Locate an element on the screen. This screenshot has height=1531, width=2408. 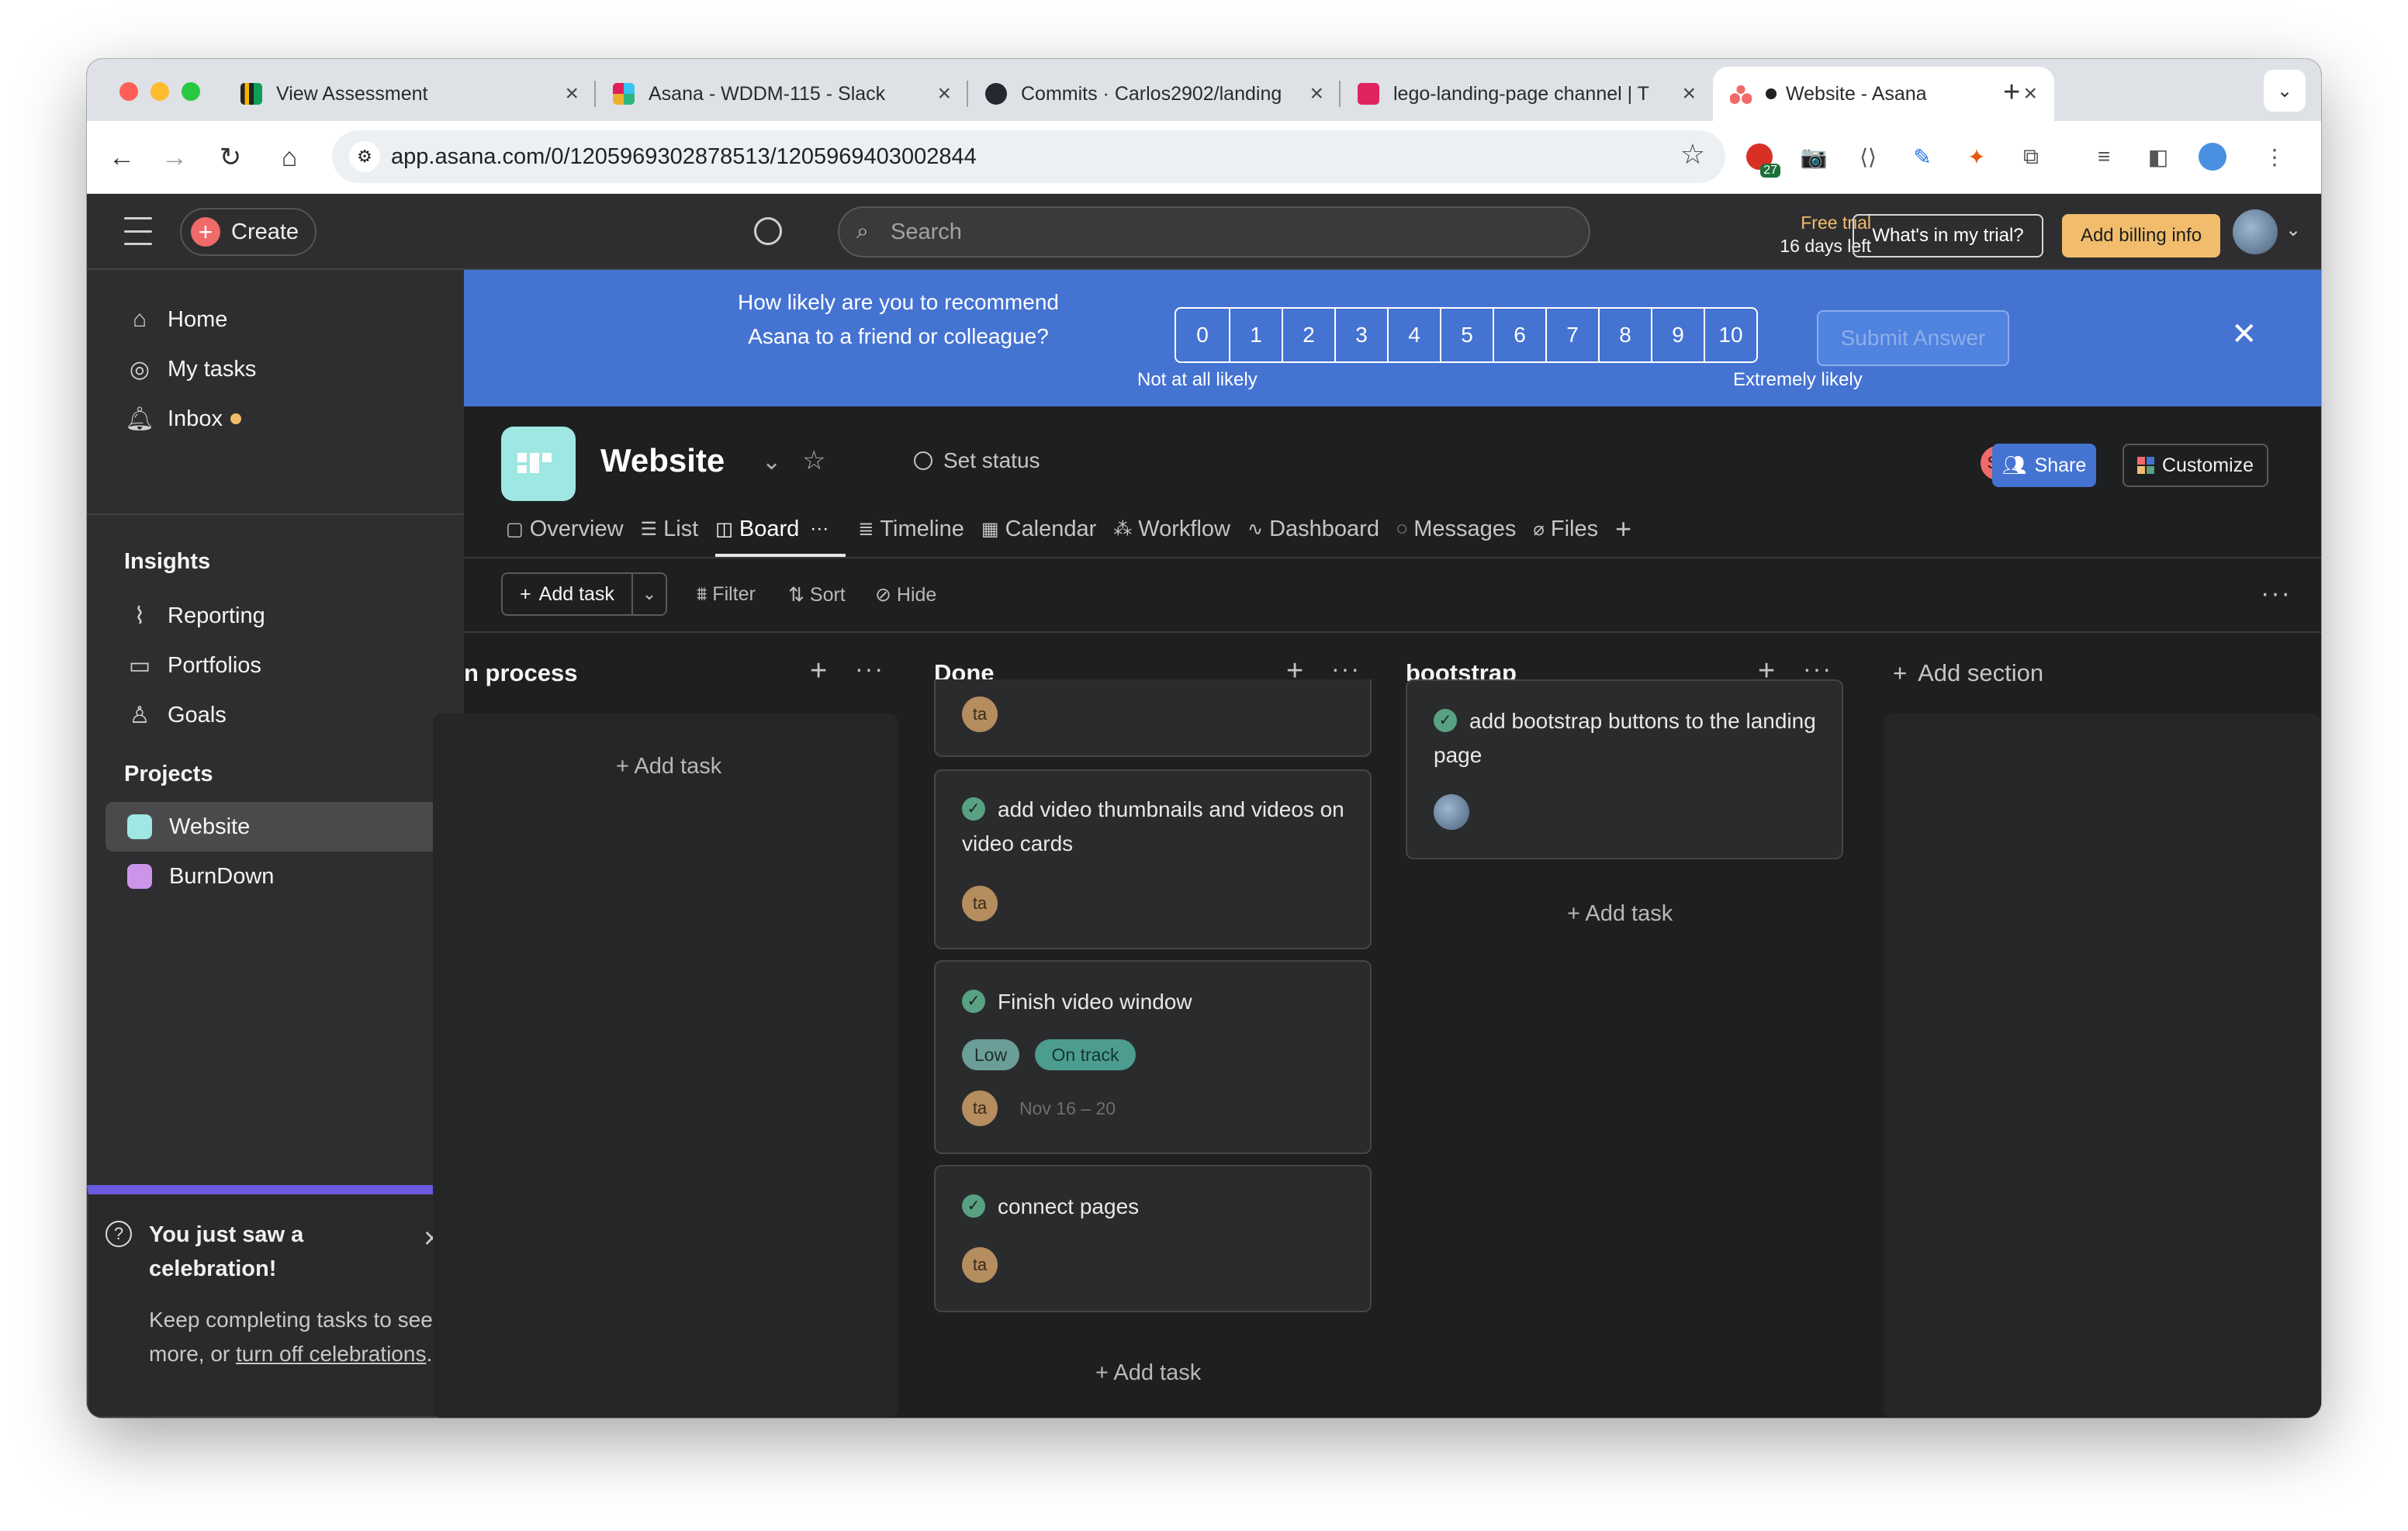
sidebar-item-goals: ♙ Goals is located at coordinates (272, 715).